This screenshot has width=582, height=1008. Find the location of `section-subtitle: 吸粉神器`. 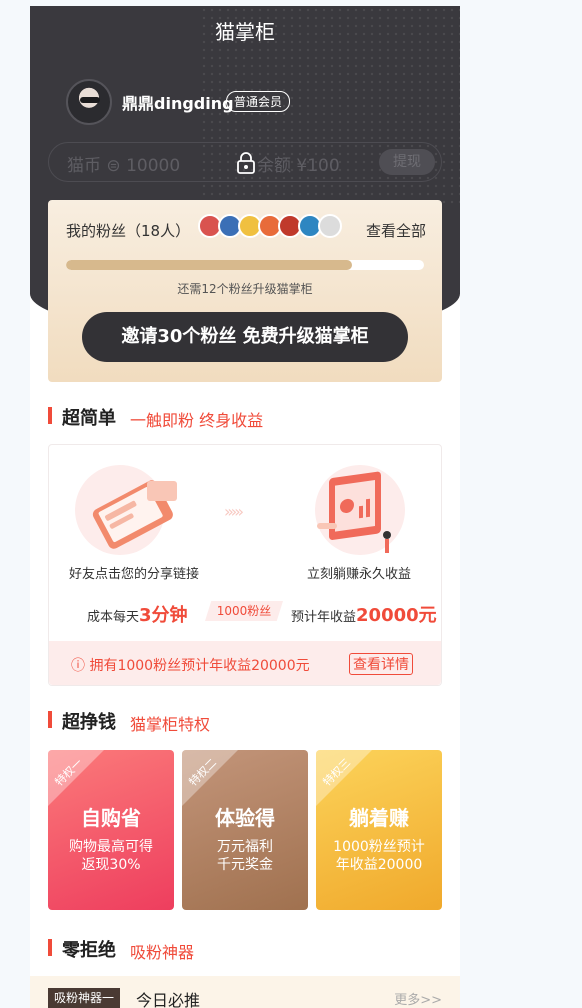

section-subtitle: 吸粉神器 is located at coordinates (162, 952).